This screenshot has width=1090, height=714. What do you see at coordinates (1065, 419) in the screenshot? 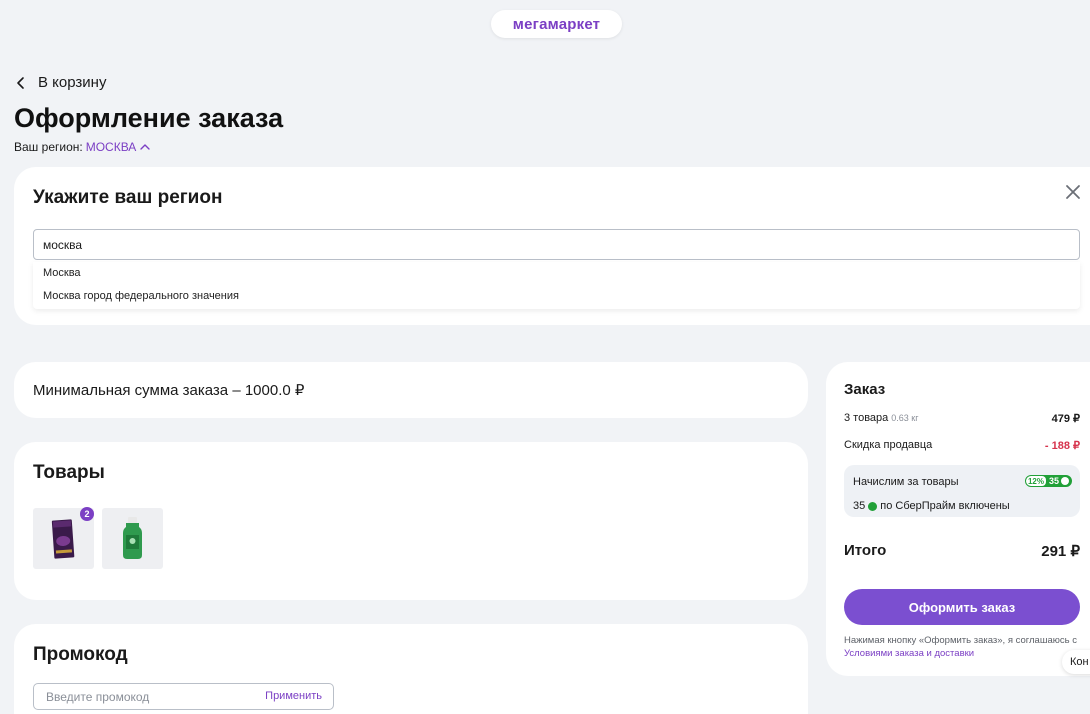
I see `items-sum: 479 ₽` at bounding box center [1065, 419].